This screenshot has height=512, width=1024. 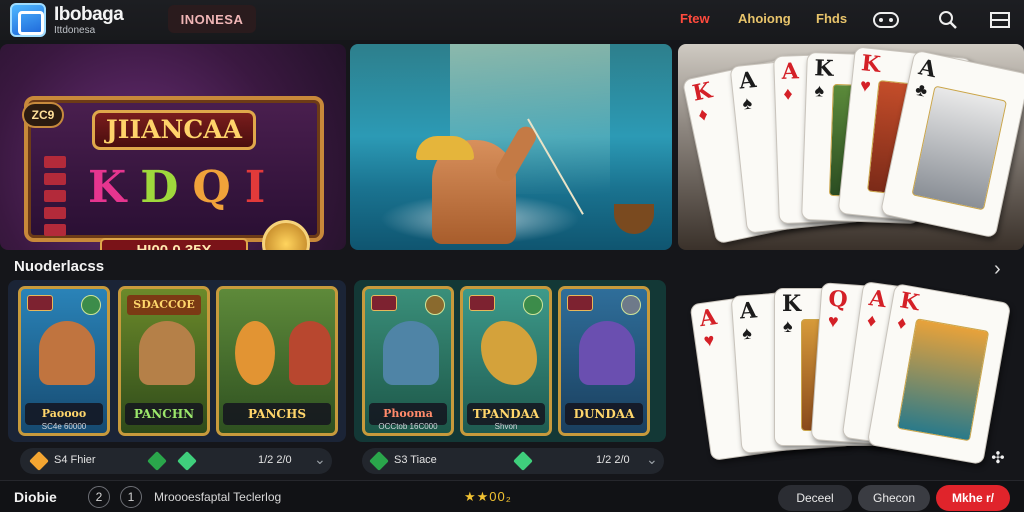 I want to click on slot-letter: D, so click(x=159, y=187).